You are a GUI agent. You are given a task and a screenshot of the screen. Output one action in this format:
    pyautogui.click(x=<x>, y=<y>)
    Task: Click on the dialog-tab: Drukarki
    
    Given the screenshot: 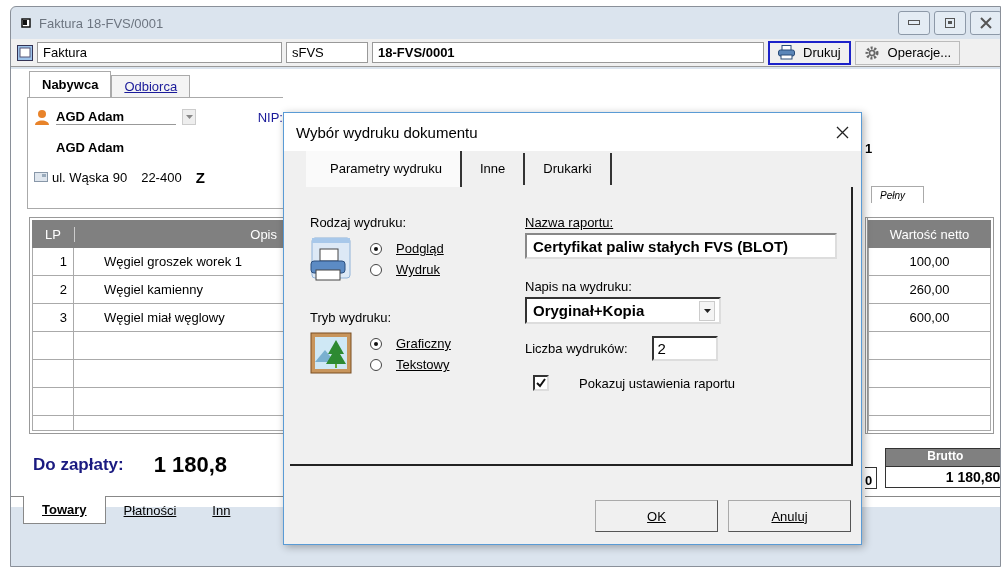 What is the action you would take?
    pyautogui.click(x=568, y=169)
    